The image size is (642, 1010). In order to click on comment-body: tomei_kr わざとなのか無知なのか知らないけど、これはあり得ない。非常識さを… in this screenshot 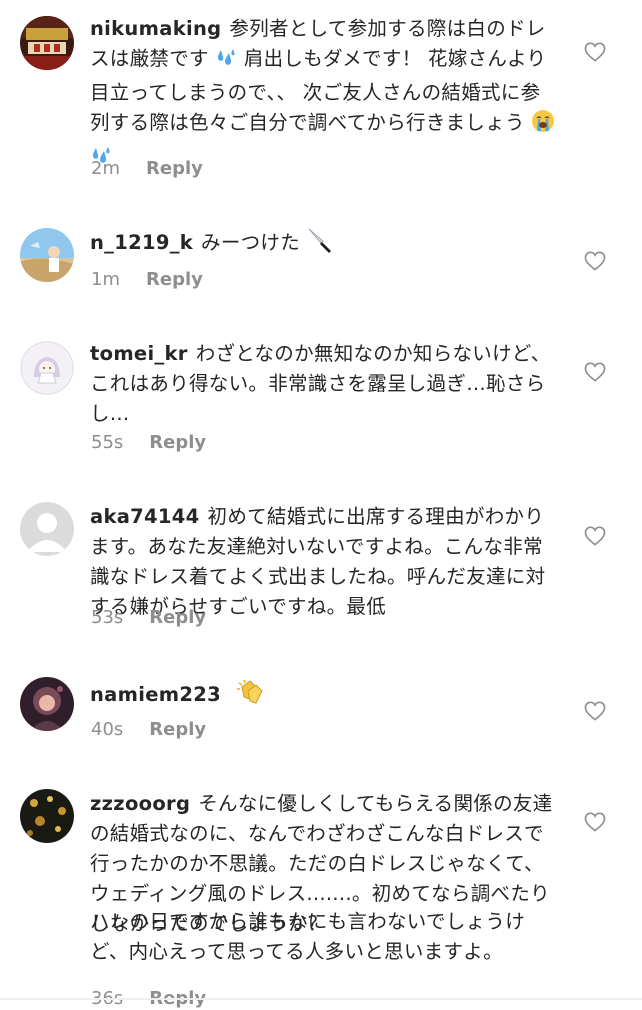, I will do `click(325, 384)`.